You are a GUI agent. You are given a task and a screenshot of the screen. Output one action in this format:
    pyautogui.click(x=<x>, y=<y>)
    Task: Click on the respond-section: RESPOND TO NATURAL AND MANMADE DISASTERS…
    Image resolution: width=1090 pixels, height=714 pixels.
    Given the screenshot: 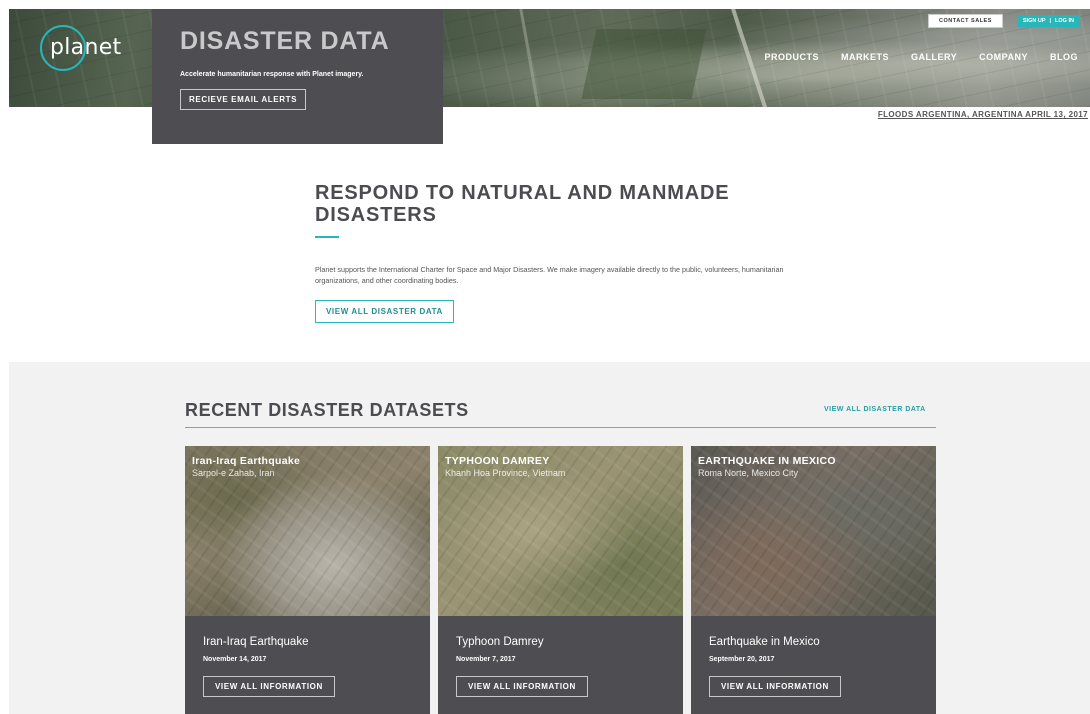 What is the action you would take?
    pyautogui.click(x=575, y=252)
    